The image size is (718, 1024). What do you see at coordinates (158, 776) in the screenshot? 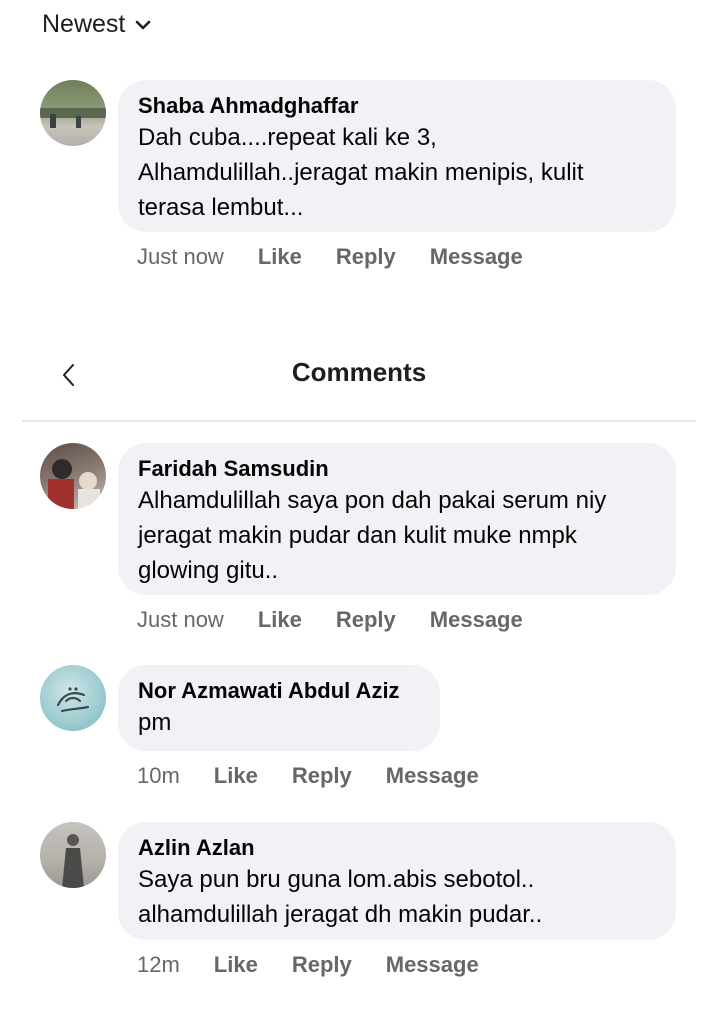
I see `comment-time: 10m` at bounding box center [158, 776].